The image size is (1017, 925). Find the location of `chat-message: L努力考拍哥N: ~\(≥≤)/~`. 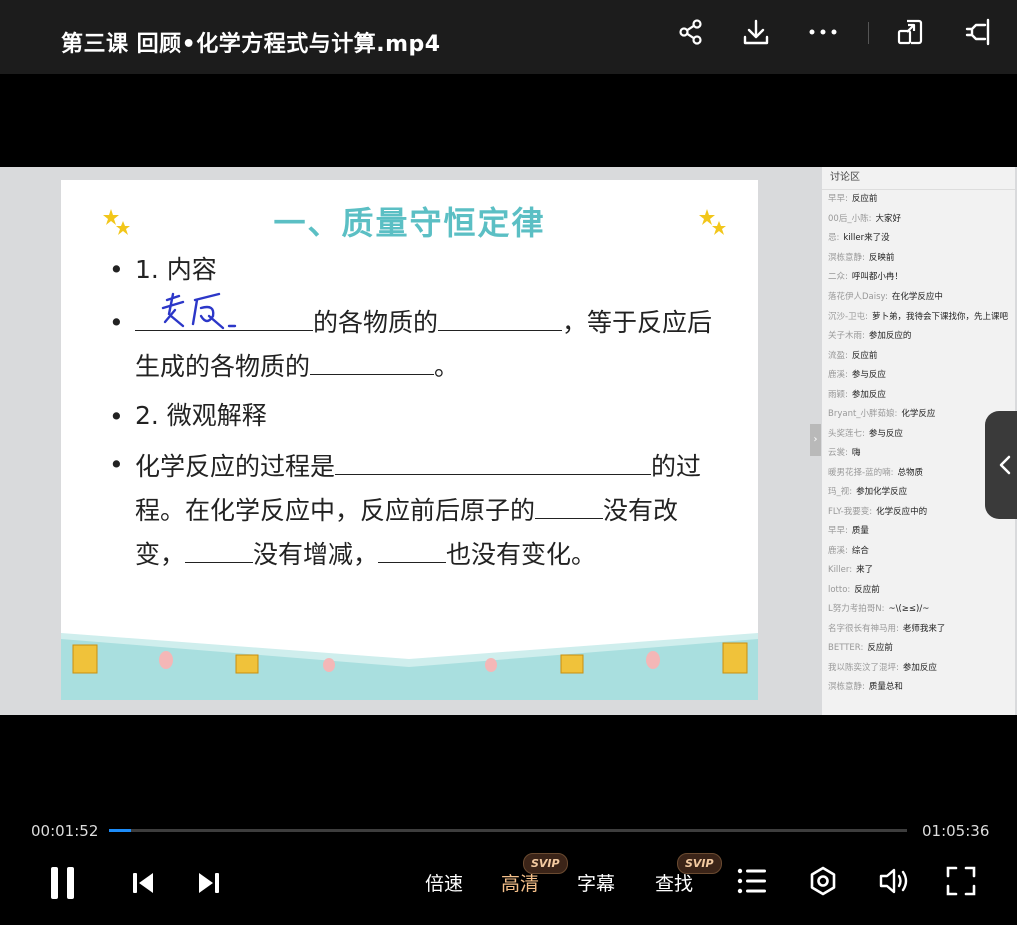

chat-message: L努力考拍哥N: ~\(≥≤)/~ is located at coordinates (918, 610).